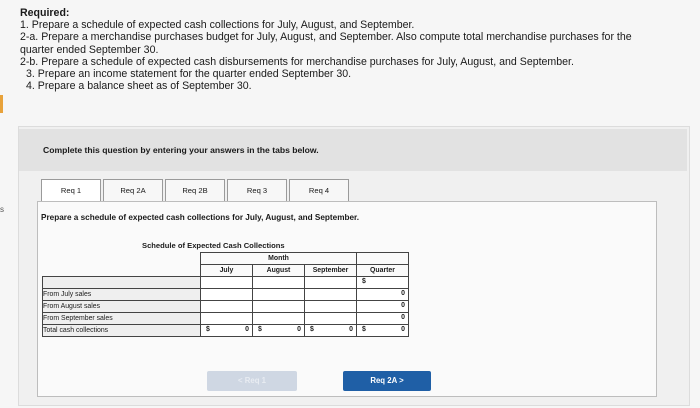 Image resolution: width=700 pixels, height=408 pixels. What do you see at coordinates (382, 270) in the screenshot?
I see `column-quarter: Quarter` at bounding box center [382, 270].